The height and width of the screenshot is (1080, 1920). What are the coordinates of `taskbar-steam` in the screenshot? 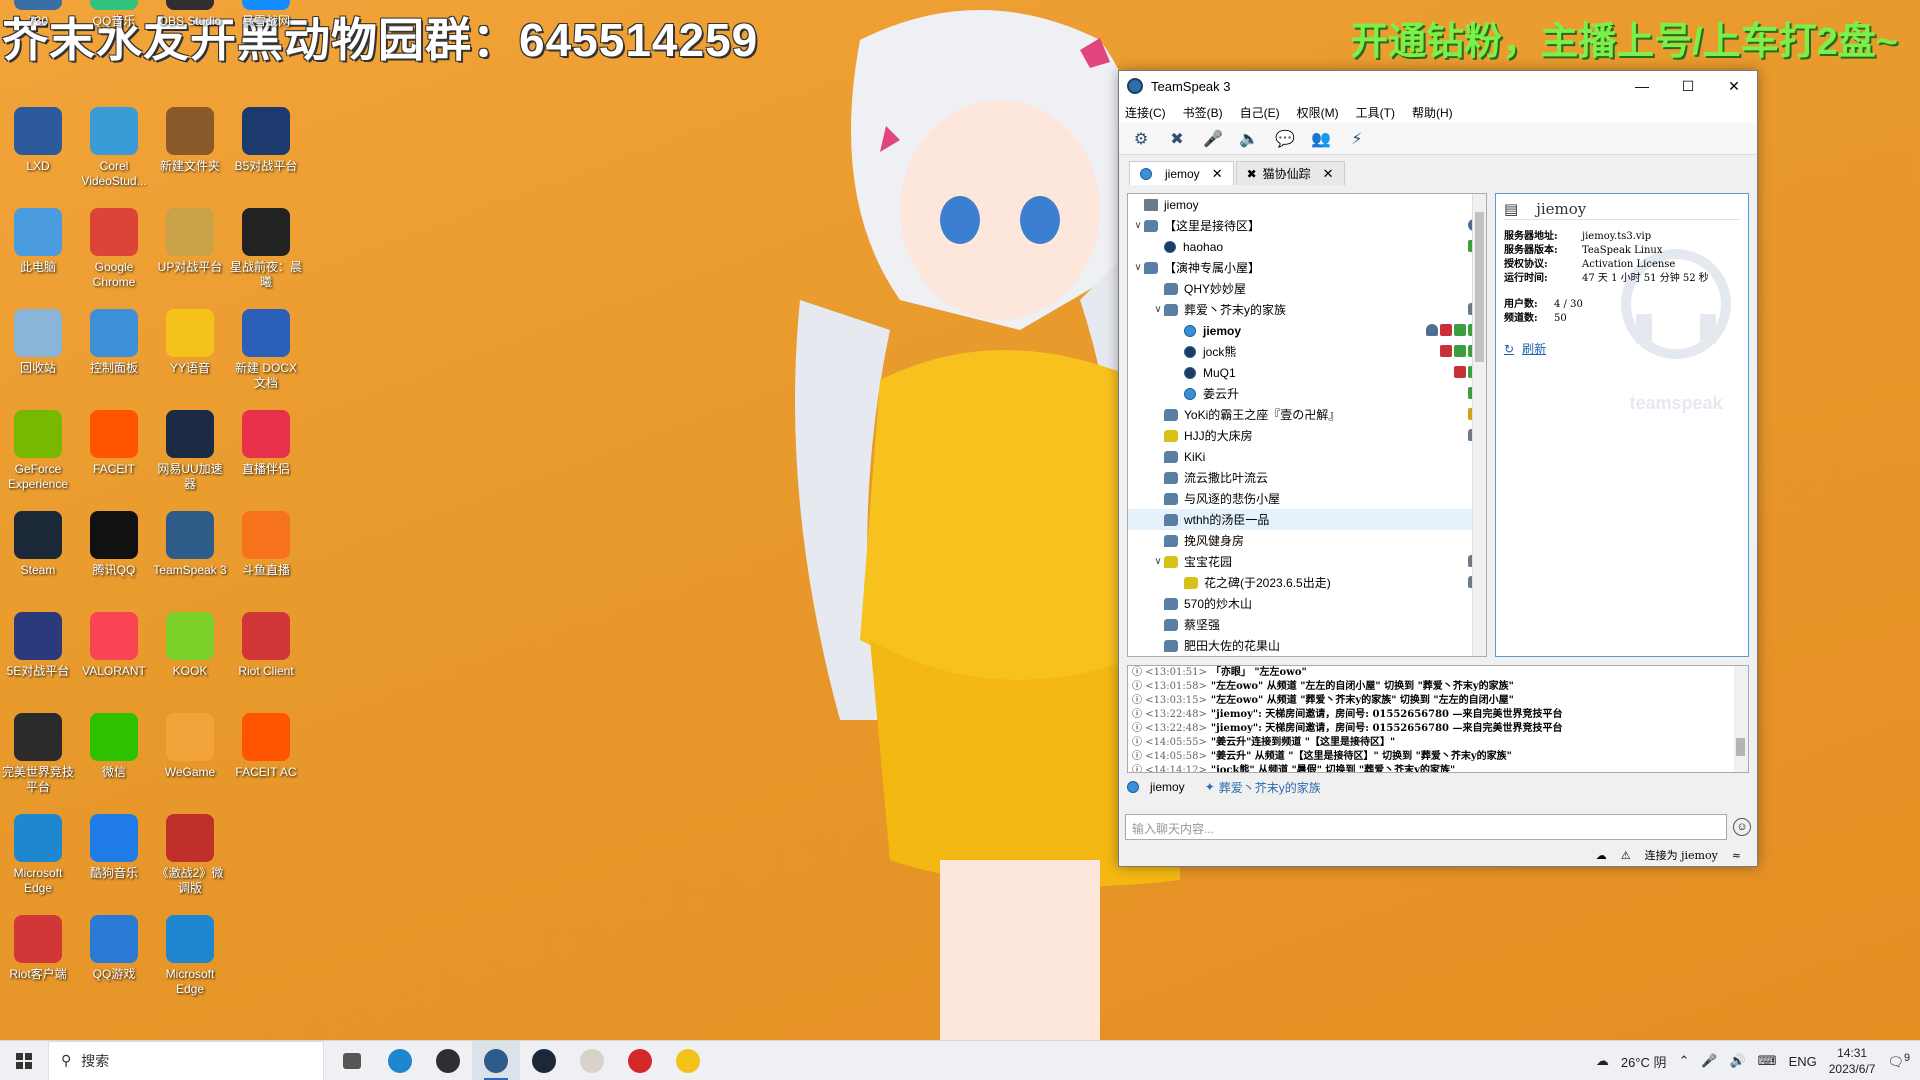 It's located at (544, 1060).